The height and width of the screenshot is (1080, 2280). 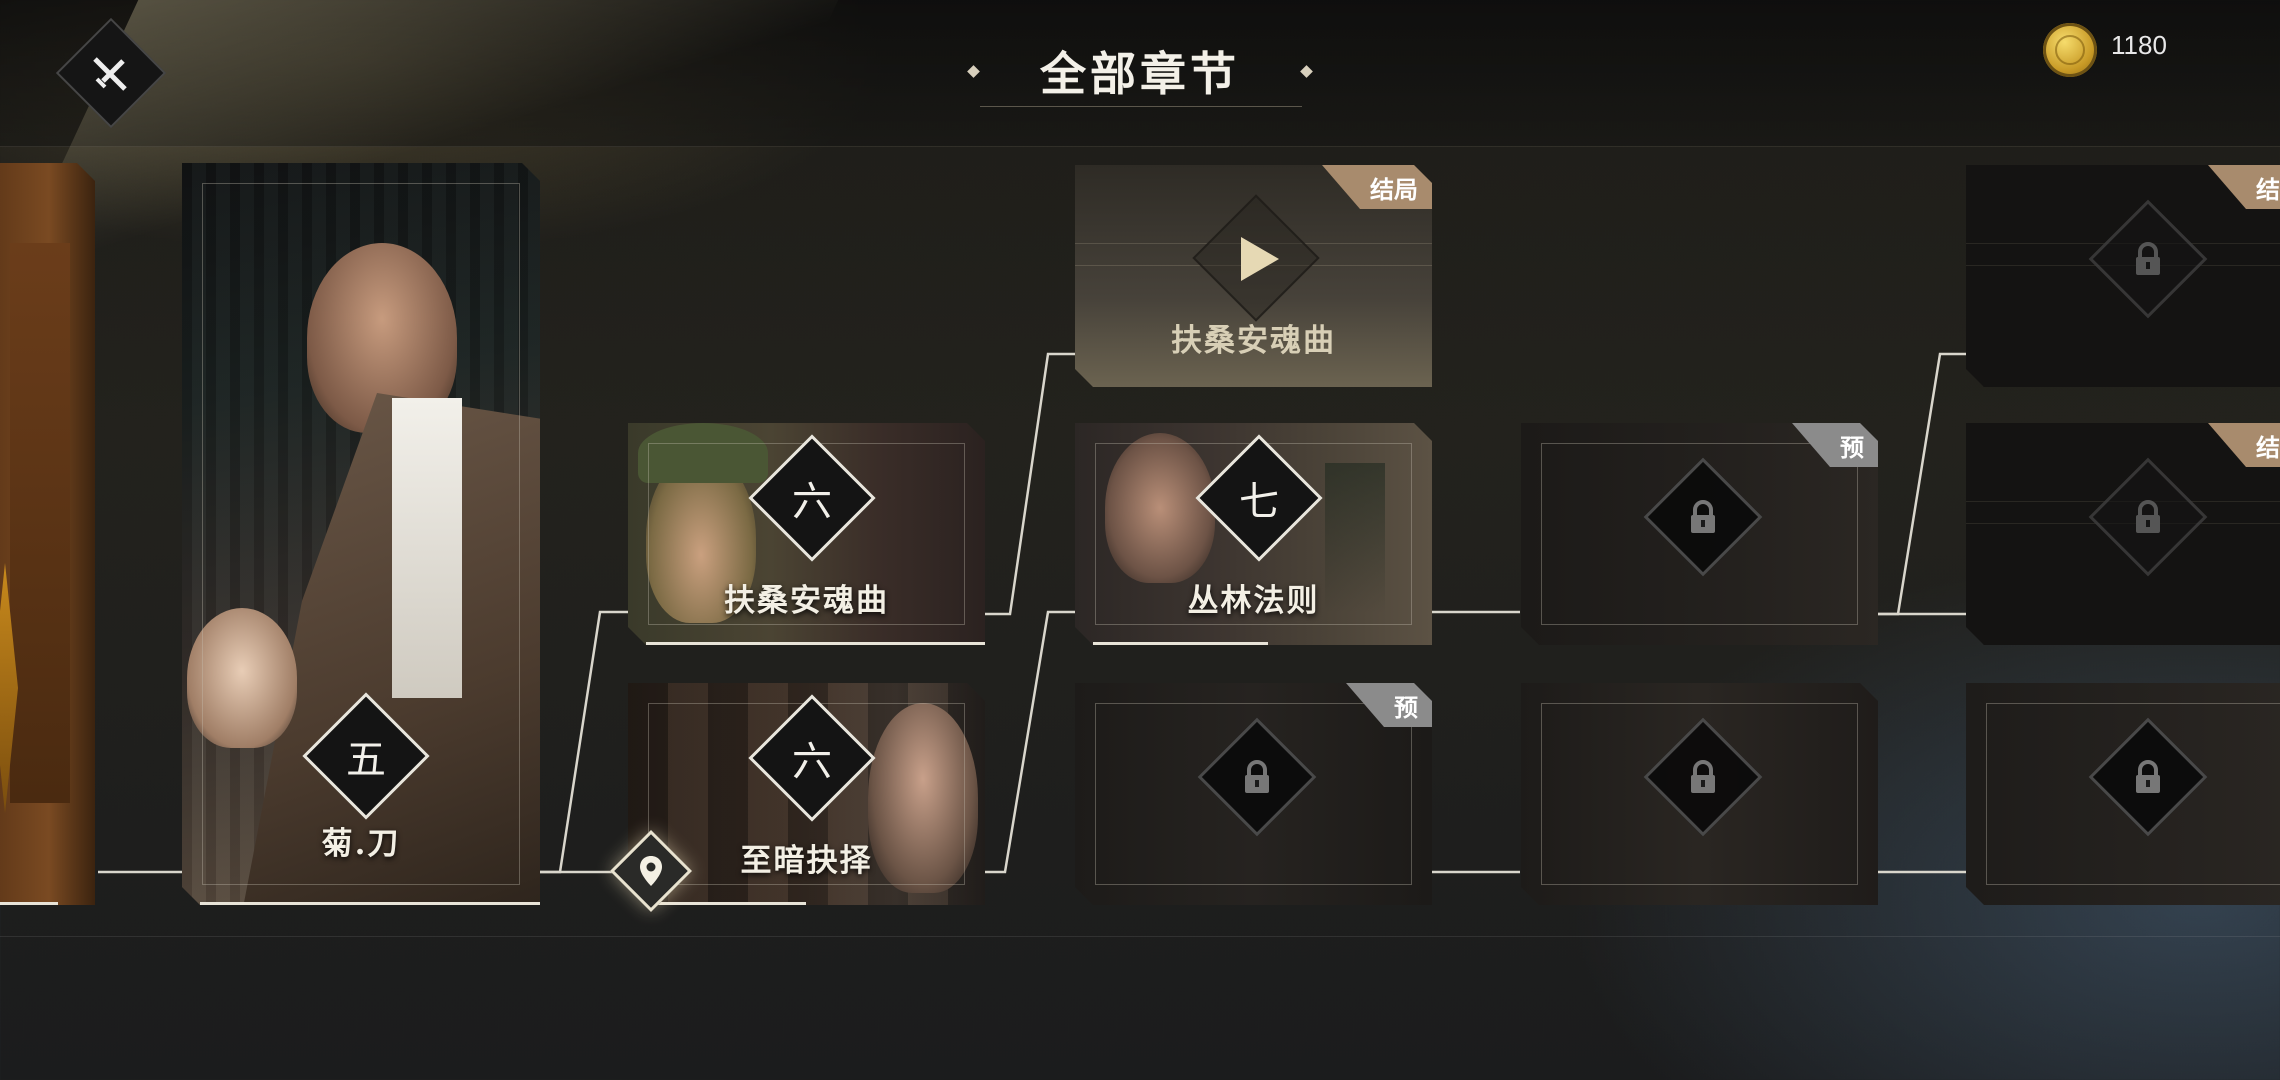 I want to click on chapter-card-5: 五 菊.刀, so click(x=361, y=534).